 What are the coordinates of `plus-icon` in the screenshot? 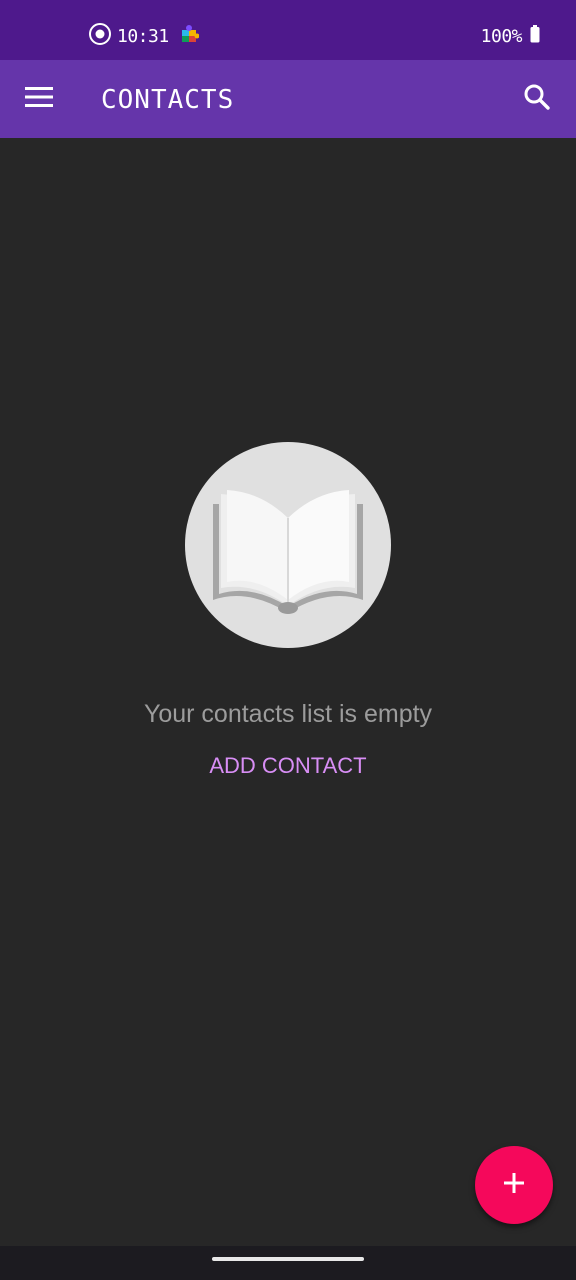 It's located at (514, 1185).